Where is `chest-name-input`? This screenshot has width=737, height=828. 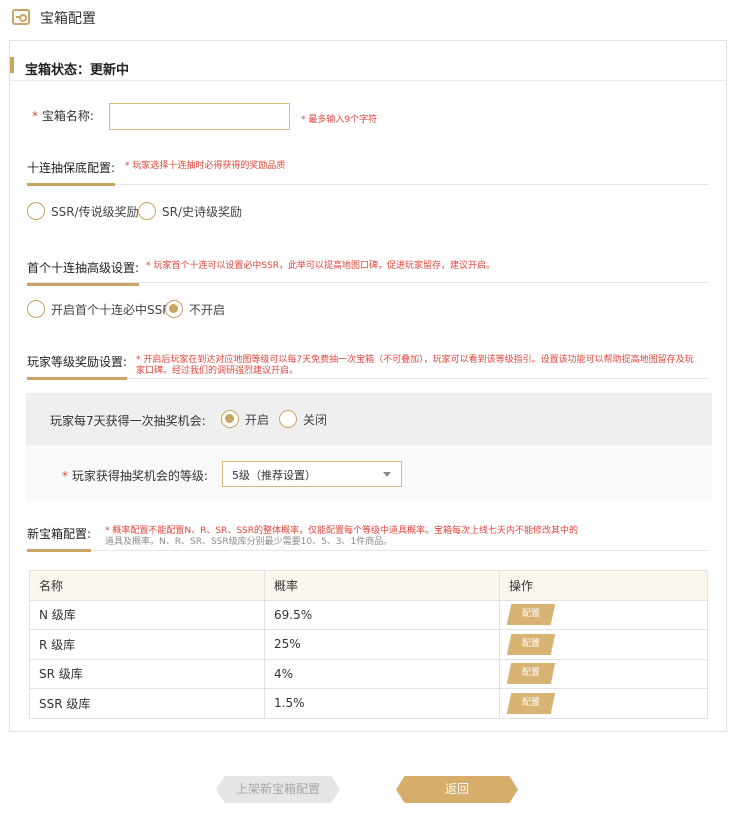 chest-name-input is located at coordinates (199, 116).